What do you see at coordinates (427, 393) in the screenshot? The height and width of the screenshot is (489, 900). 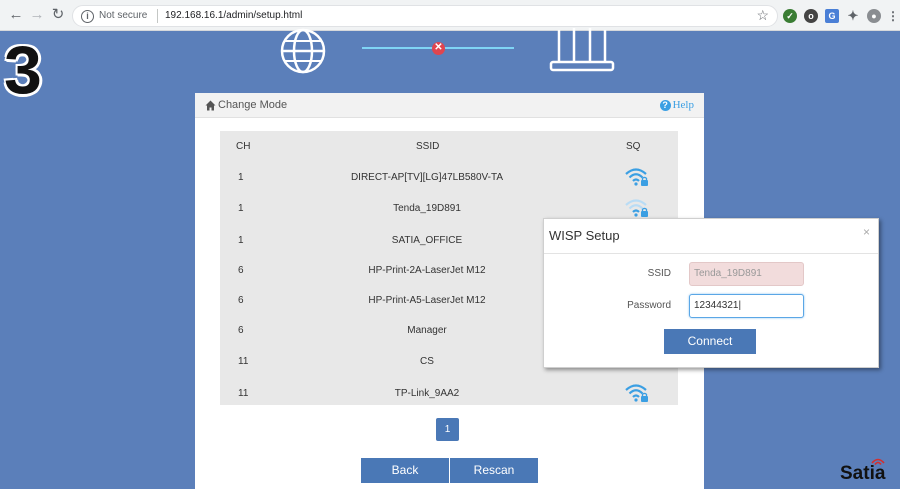 I see `cell-ssid: TP-Link_9AA2` at bounding box center [427, 393].